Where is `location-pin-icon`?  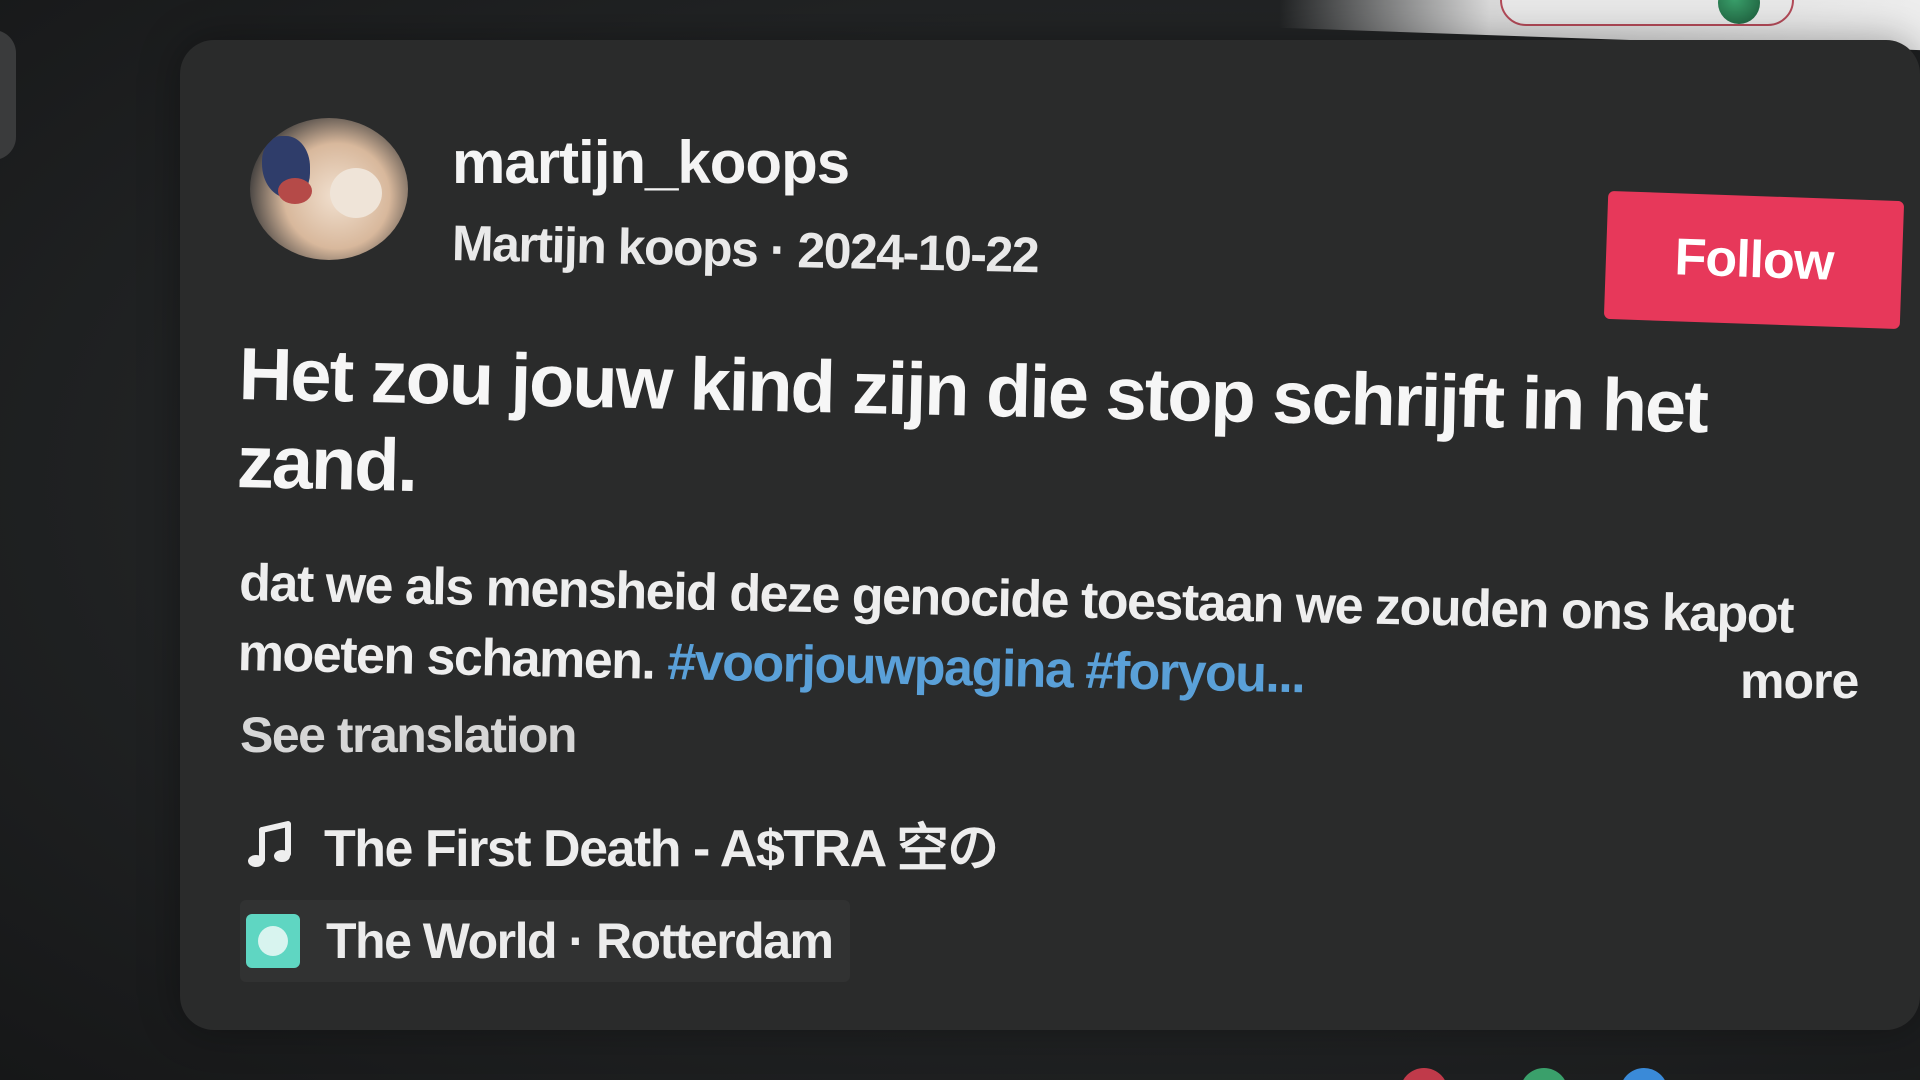
location-pin-icon is located at coordinates (273, 941).